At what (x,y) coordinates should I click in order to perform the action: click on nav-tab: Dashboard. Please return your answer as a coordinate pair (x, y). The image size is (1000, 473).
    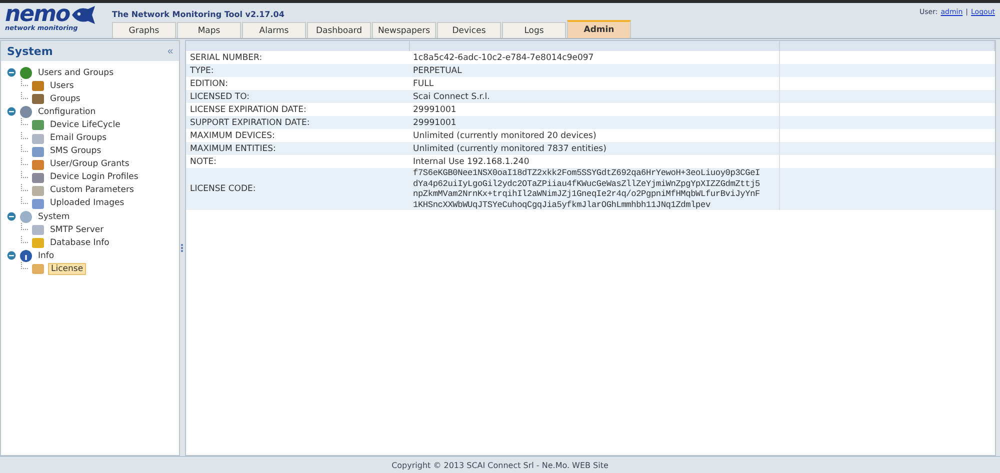
    Looking at the image, I should click on (339, 30).